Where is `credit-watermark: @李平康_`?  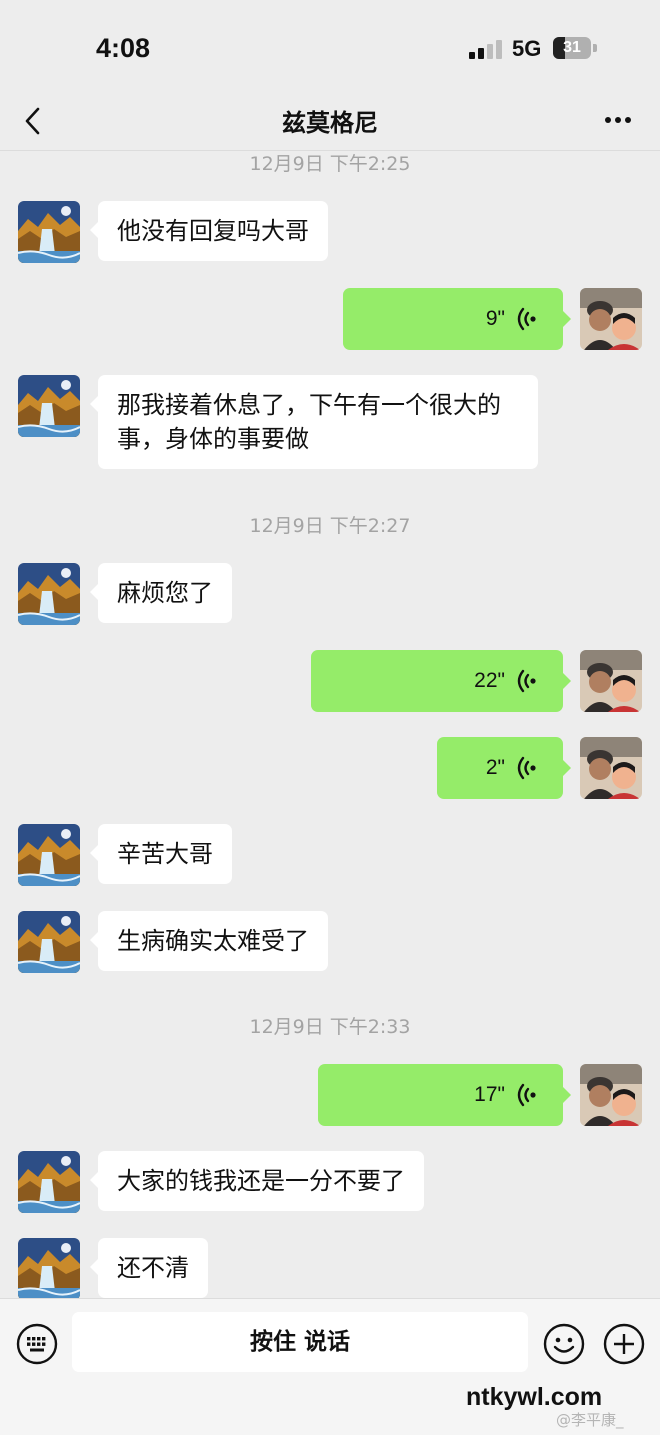
credit-watermark: @李平康_ is located at coordinates (590, 1420).